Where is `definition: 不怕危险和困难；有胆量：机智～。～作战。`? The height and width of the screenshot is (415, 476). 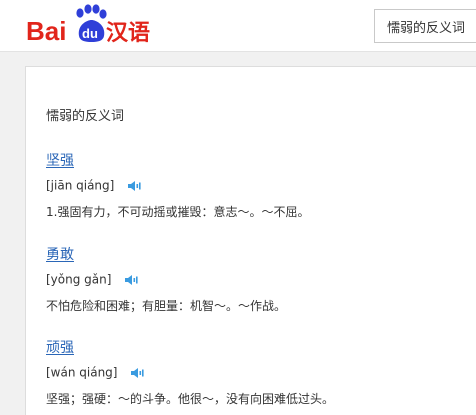 definition: 不怕危险和困难；有胆量：机智～。～作战。 is located at coordinates (166, 306).